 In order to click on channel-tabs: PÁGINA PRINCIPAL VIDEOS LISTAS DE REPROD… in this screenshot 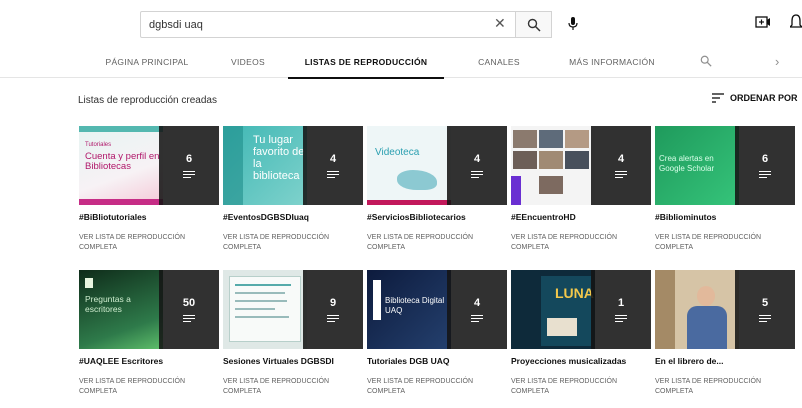, I will do `click(401, 62)`.